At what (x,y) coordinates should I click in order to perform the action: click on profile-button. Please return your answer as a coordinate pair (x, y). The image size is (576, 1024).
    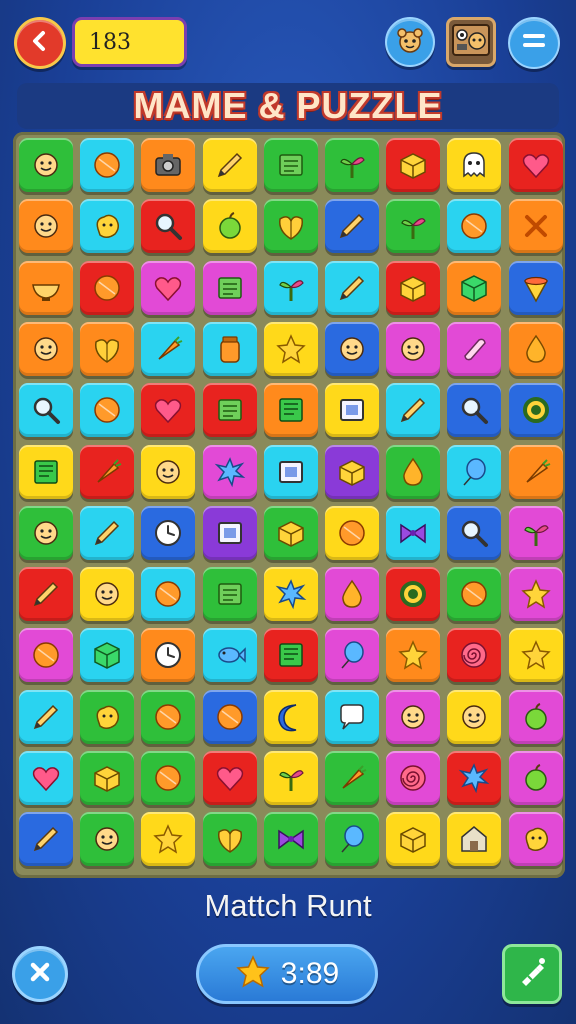
    Looking at the image, I should click on (471, 42).